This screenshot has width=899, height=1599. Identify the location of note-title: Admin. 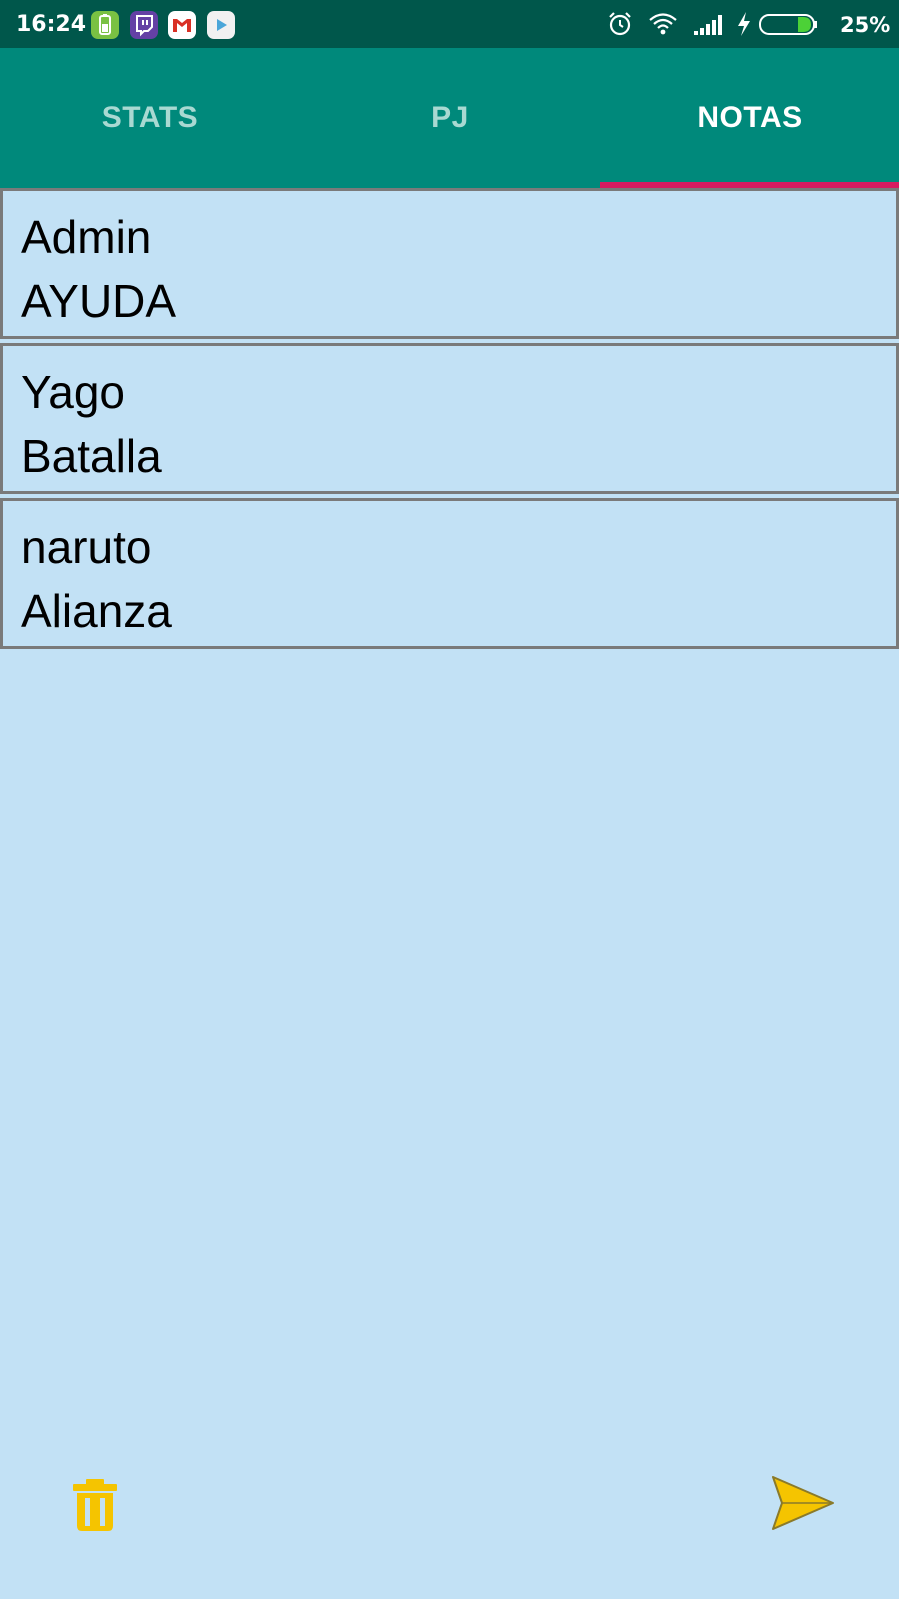
(86, 237).